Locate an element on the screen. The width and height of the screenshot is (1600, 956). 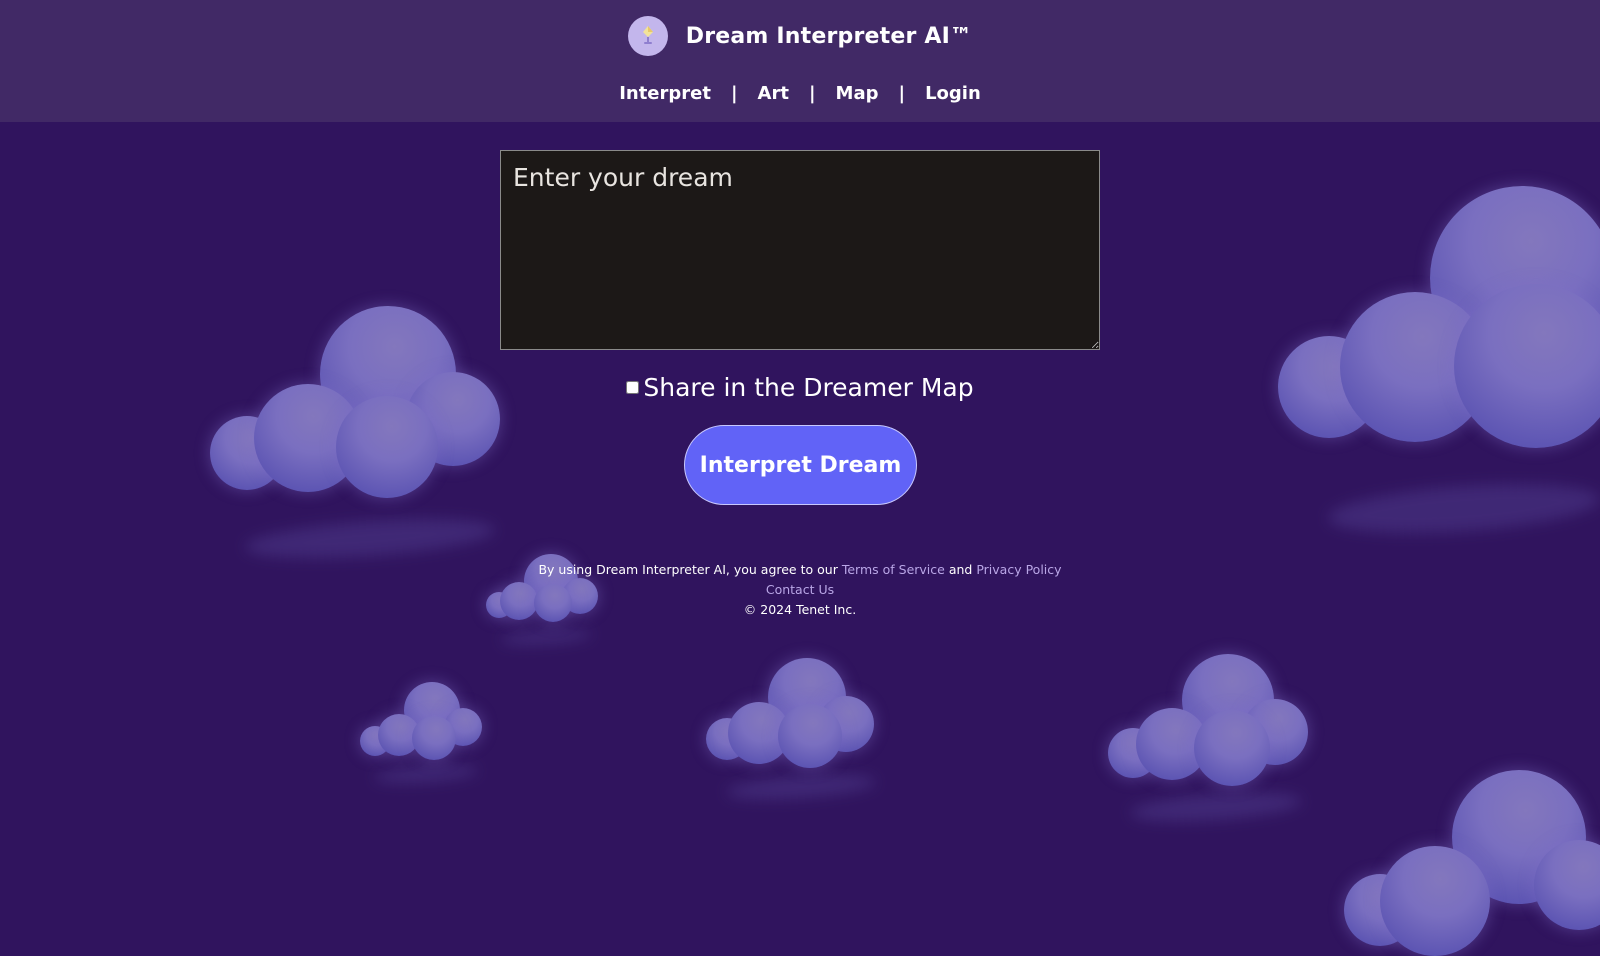
lamp-icon-graphic is located at coordinates (647, 35).